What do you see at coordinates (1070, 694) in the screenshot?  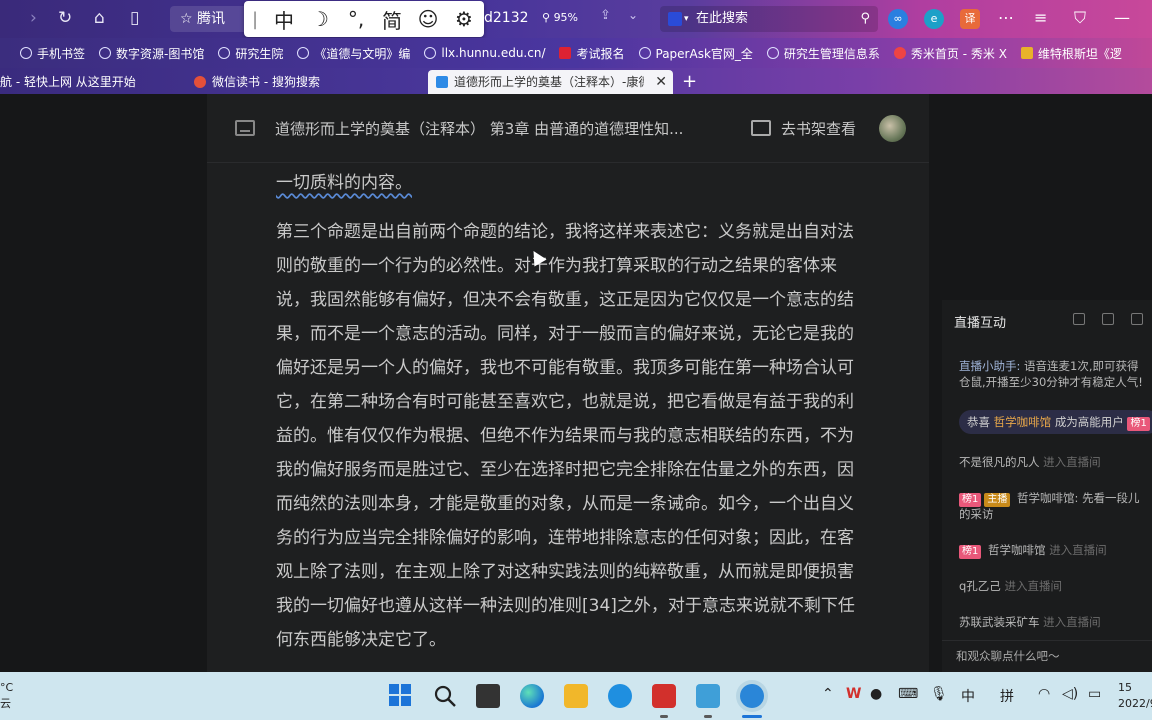 I see `volume-icon: ◁)` at bounding box center [1070, 694].